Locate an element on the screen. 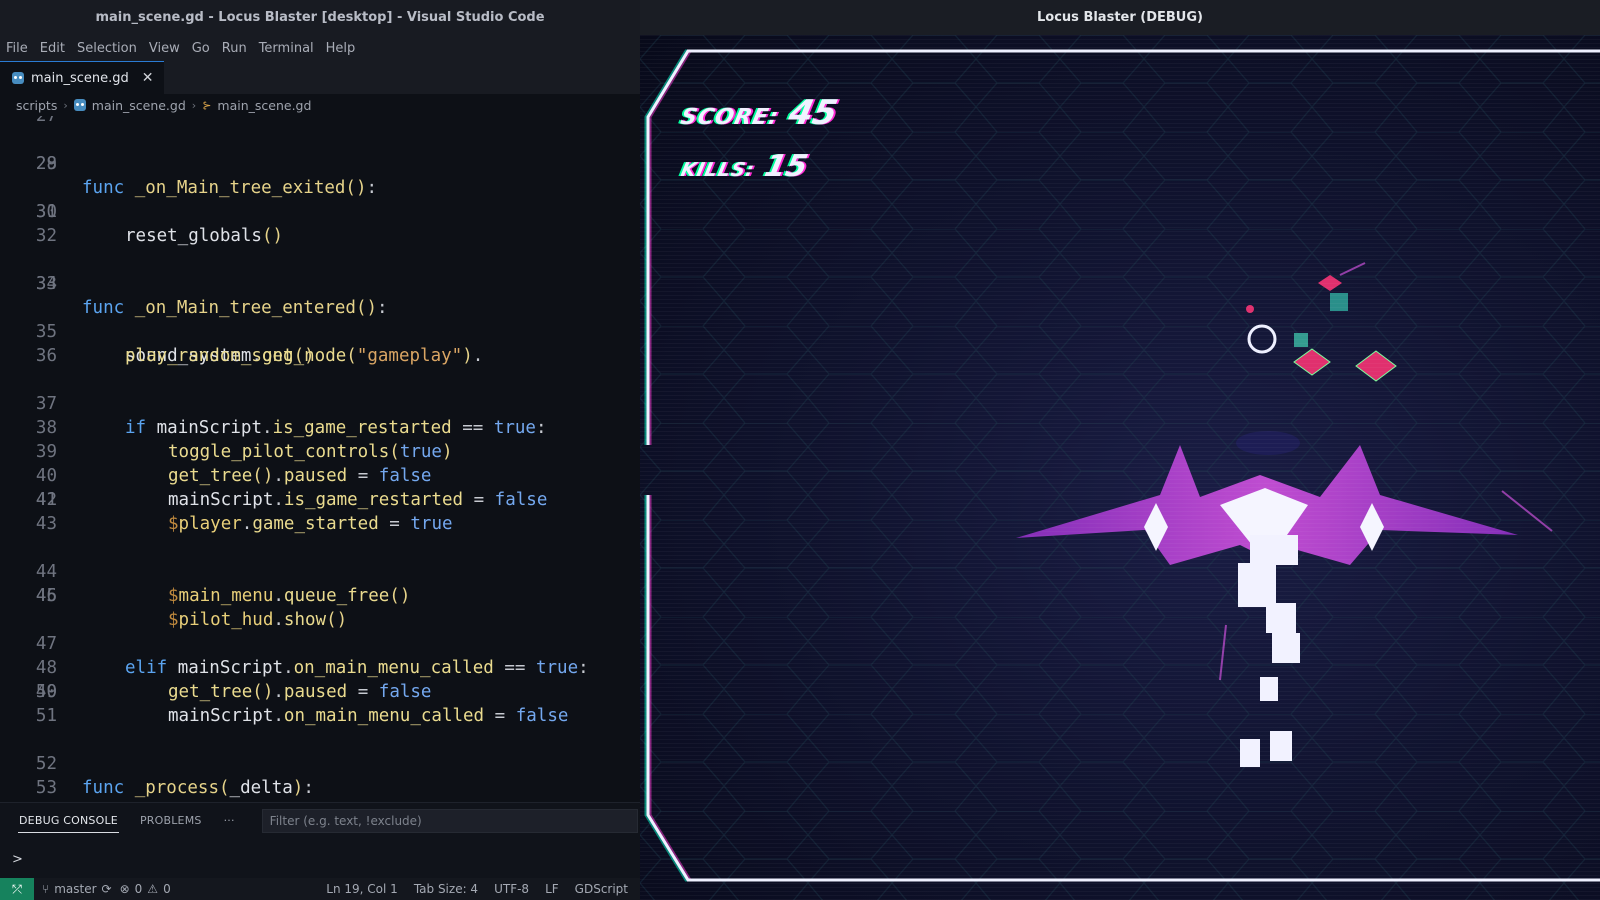 This screenshot has width=1600, height=900. code-line: 38 toggle_pilot_controls(true) is located at coordinates (226, 427).